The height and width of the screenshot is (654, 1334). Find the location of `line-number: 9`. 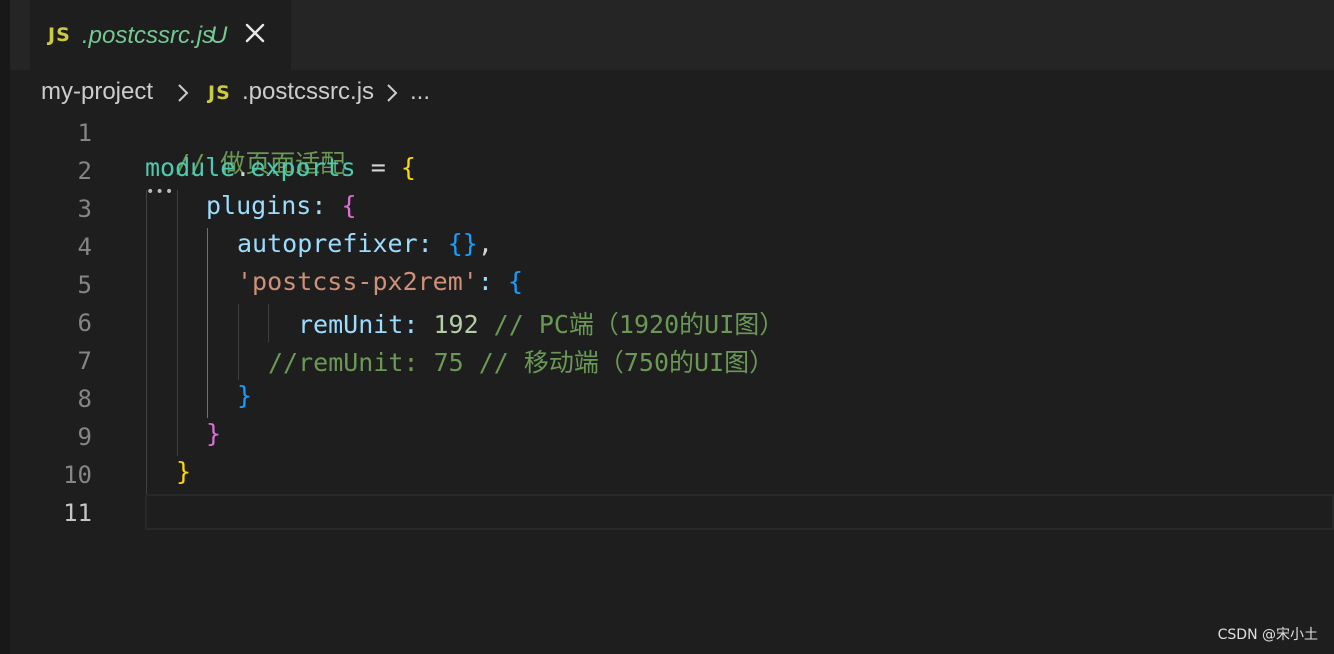

line-number: 9 is located at coordinates (84, 437).